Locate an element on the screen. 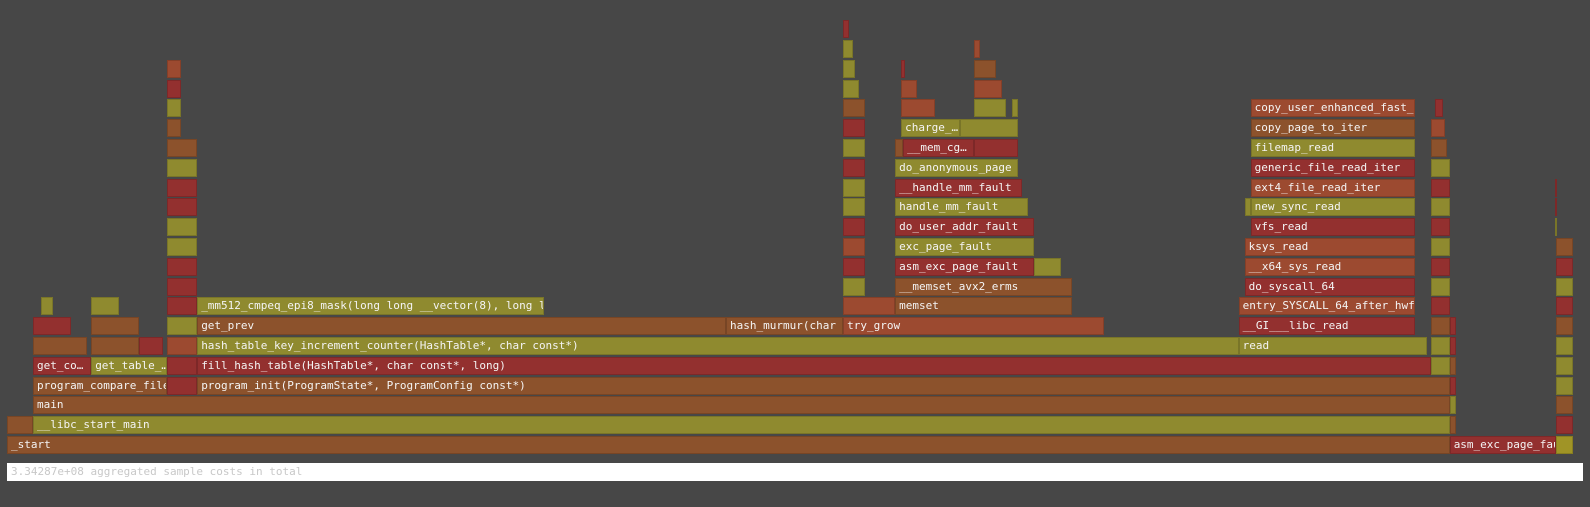  flame-frame: memset is located at coordinates (984, 306).